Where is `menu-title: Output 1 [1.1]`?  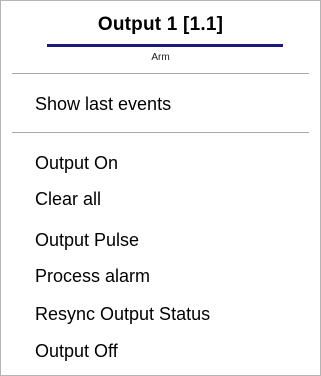 menu-title: Output 1 [1.1] is located at coordinates (160, 24).